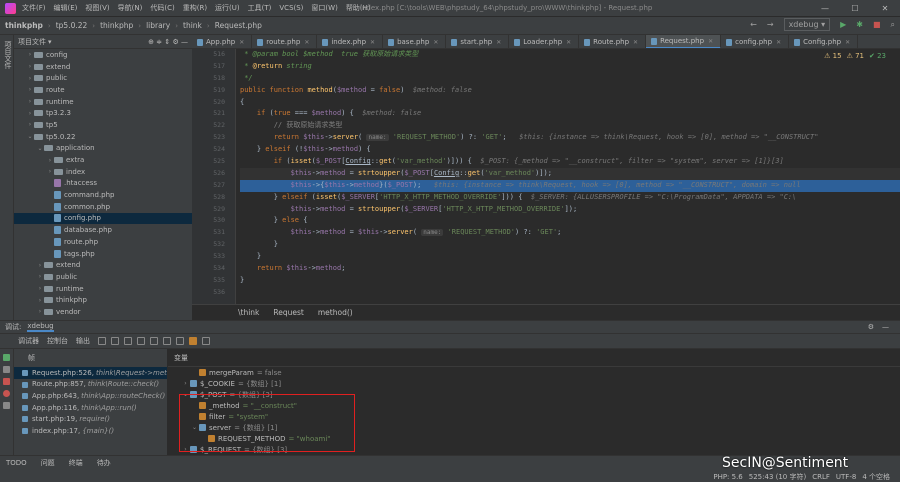 The width and height of the screenshot is (900, 482). What do you see at coordinates (103, 55) in the screenshot?
I see `tree-folder: › config` at bounding box center [103, 55].